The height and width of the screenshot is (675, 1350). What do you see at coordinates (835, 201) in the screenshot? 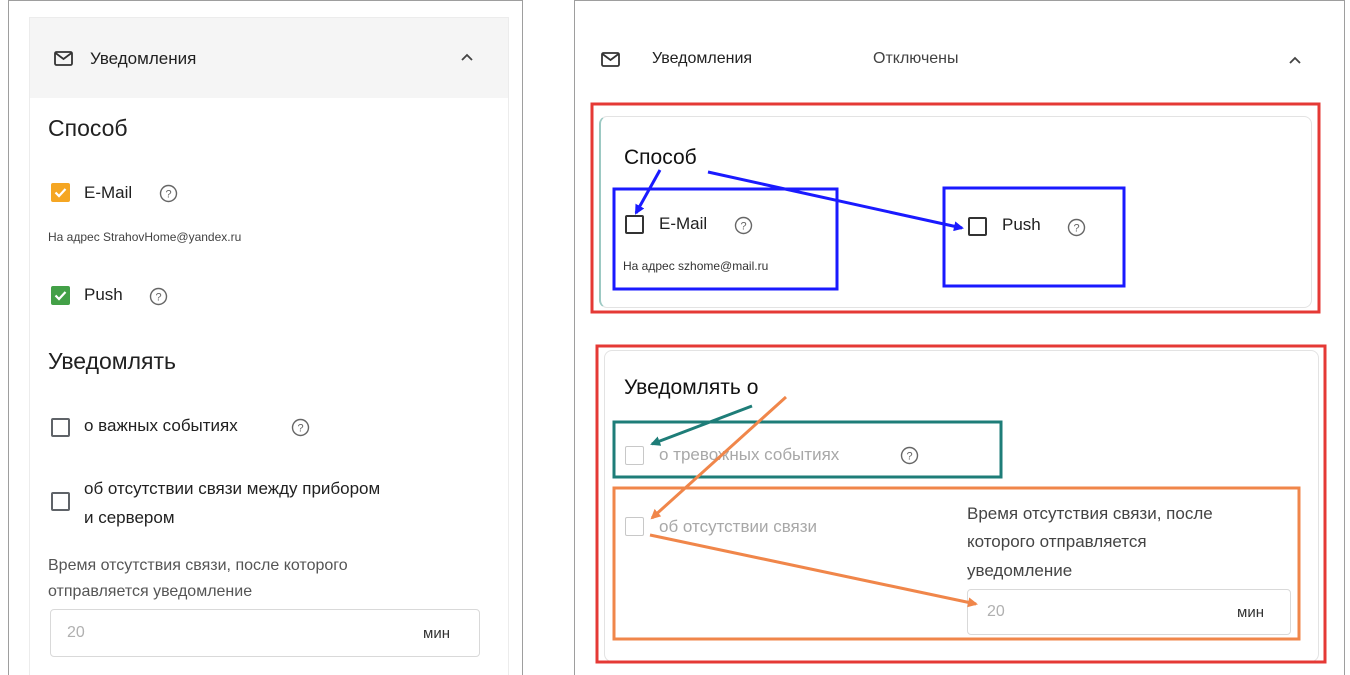
I see `annotation-blue-arrow-push` at bounding box center [835, 201].